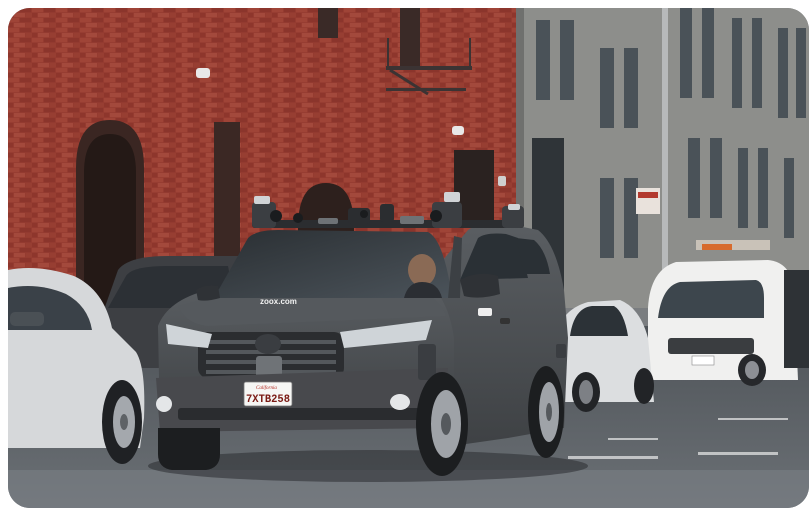 This screenshot has height=508, width=809. What do you see at coordinates (278, 301) in the screenshot?
I see `hood-branding: zoox.com` at bounding box center [278, 301].